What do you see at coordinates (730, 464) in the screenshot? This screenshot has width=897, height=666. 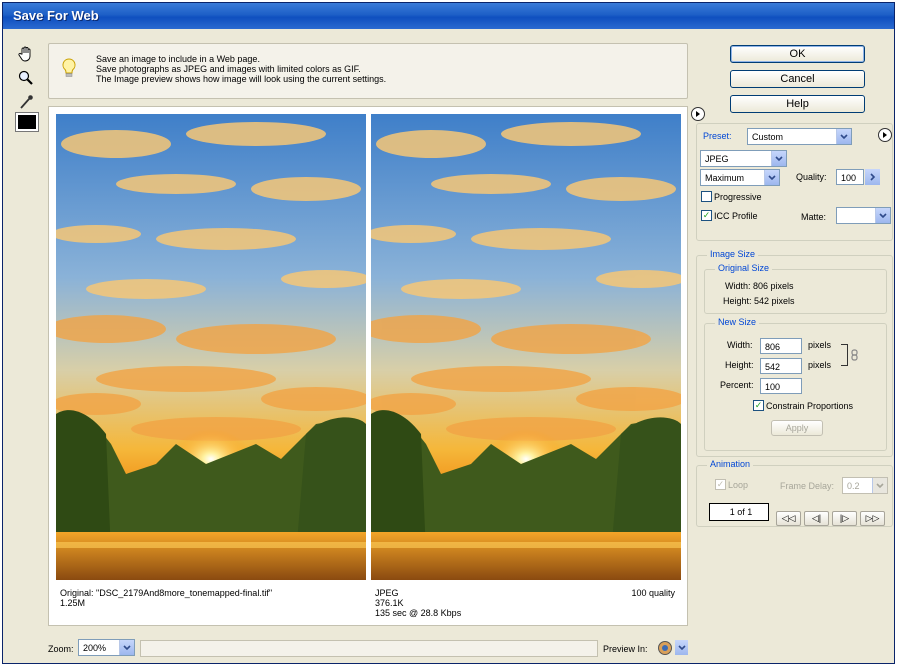 I see `animation-title: Animation` at bounding box center [730, 464].